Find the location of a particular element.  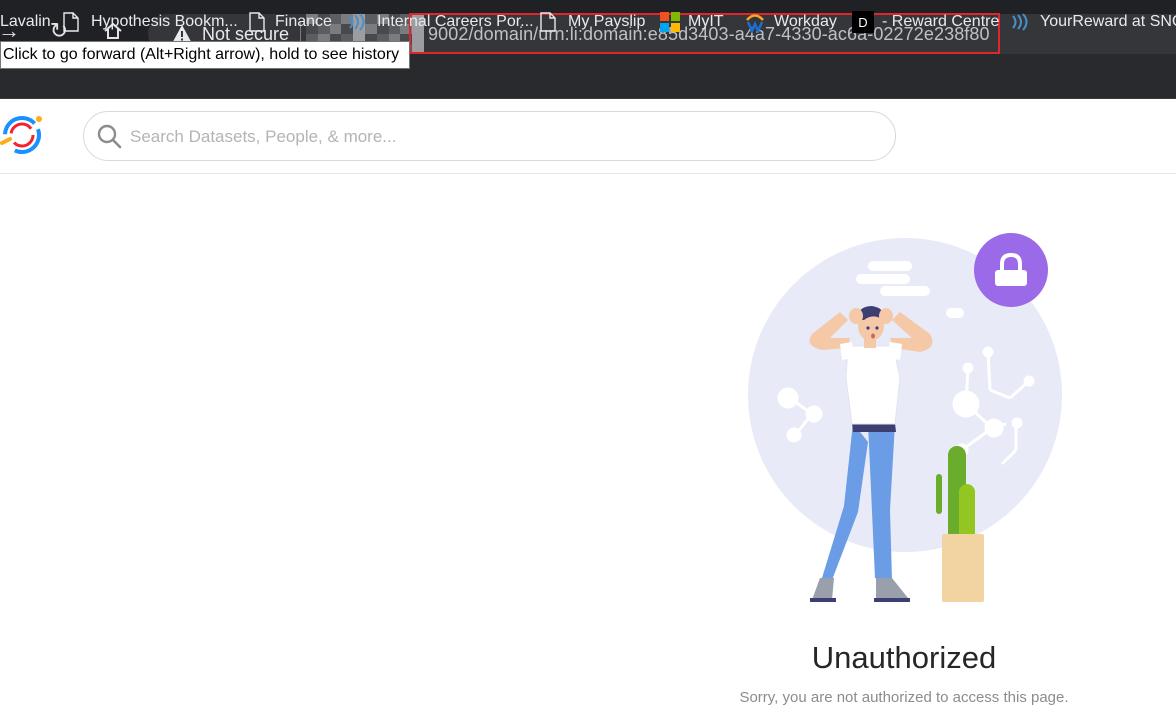

bookmark-label: Lavalin is located at coordinates (25, 21).